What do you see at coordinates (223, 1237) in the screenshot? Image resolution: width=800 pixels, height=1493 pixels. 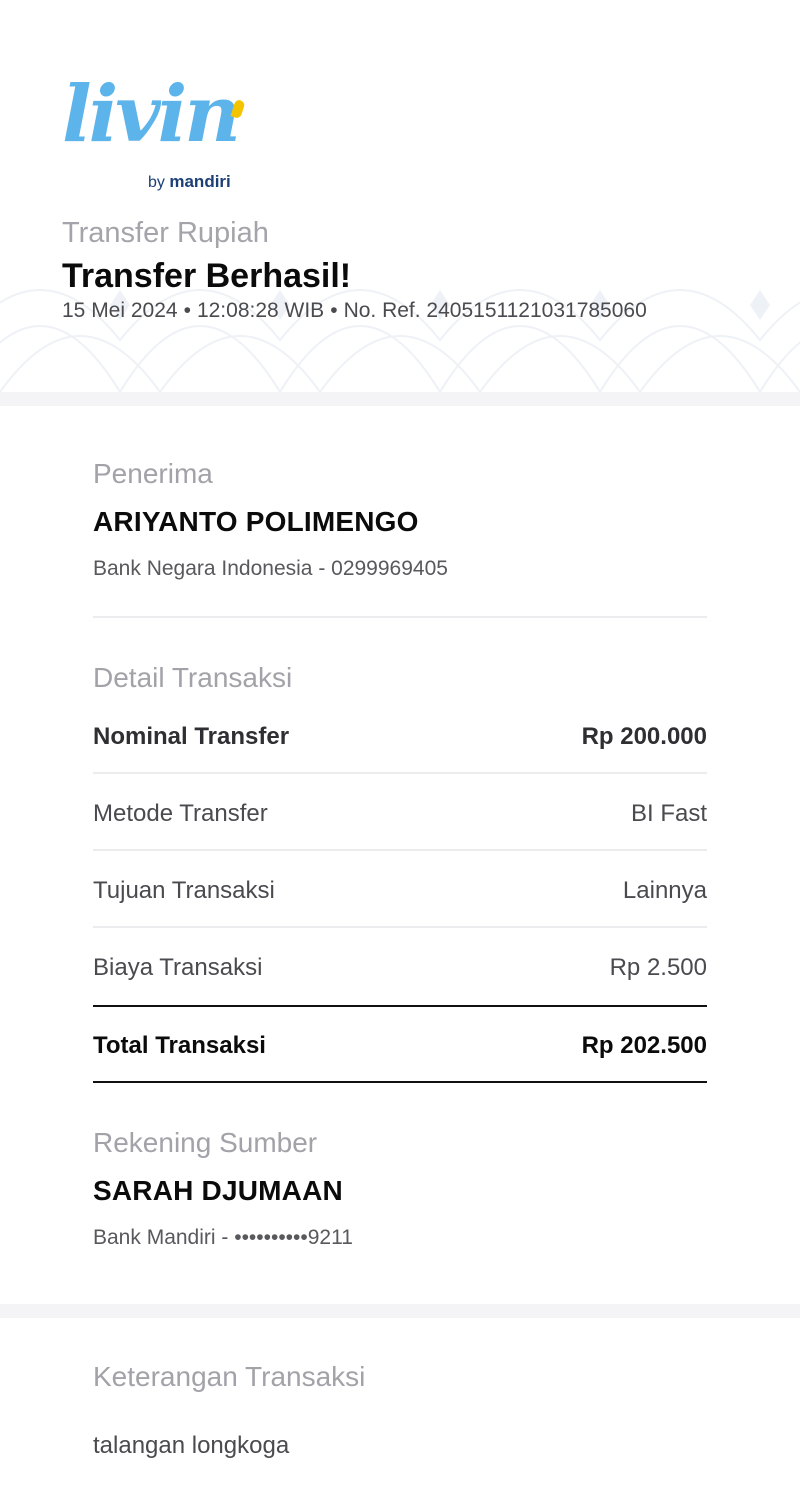 I see `source-account-number: Bank Mandiri - ••••••••••9211` at bounding box center [223, 1237].